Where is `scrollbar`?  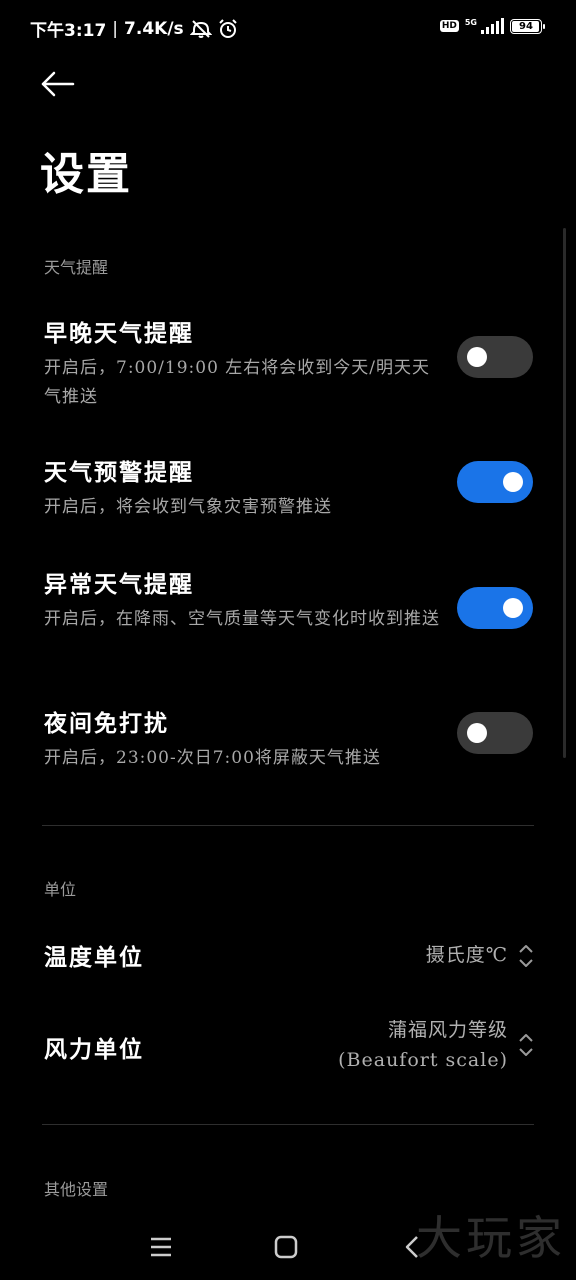
scrollbar is located at coordinates (564, 493).